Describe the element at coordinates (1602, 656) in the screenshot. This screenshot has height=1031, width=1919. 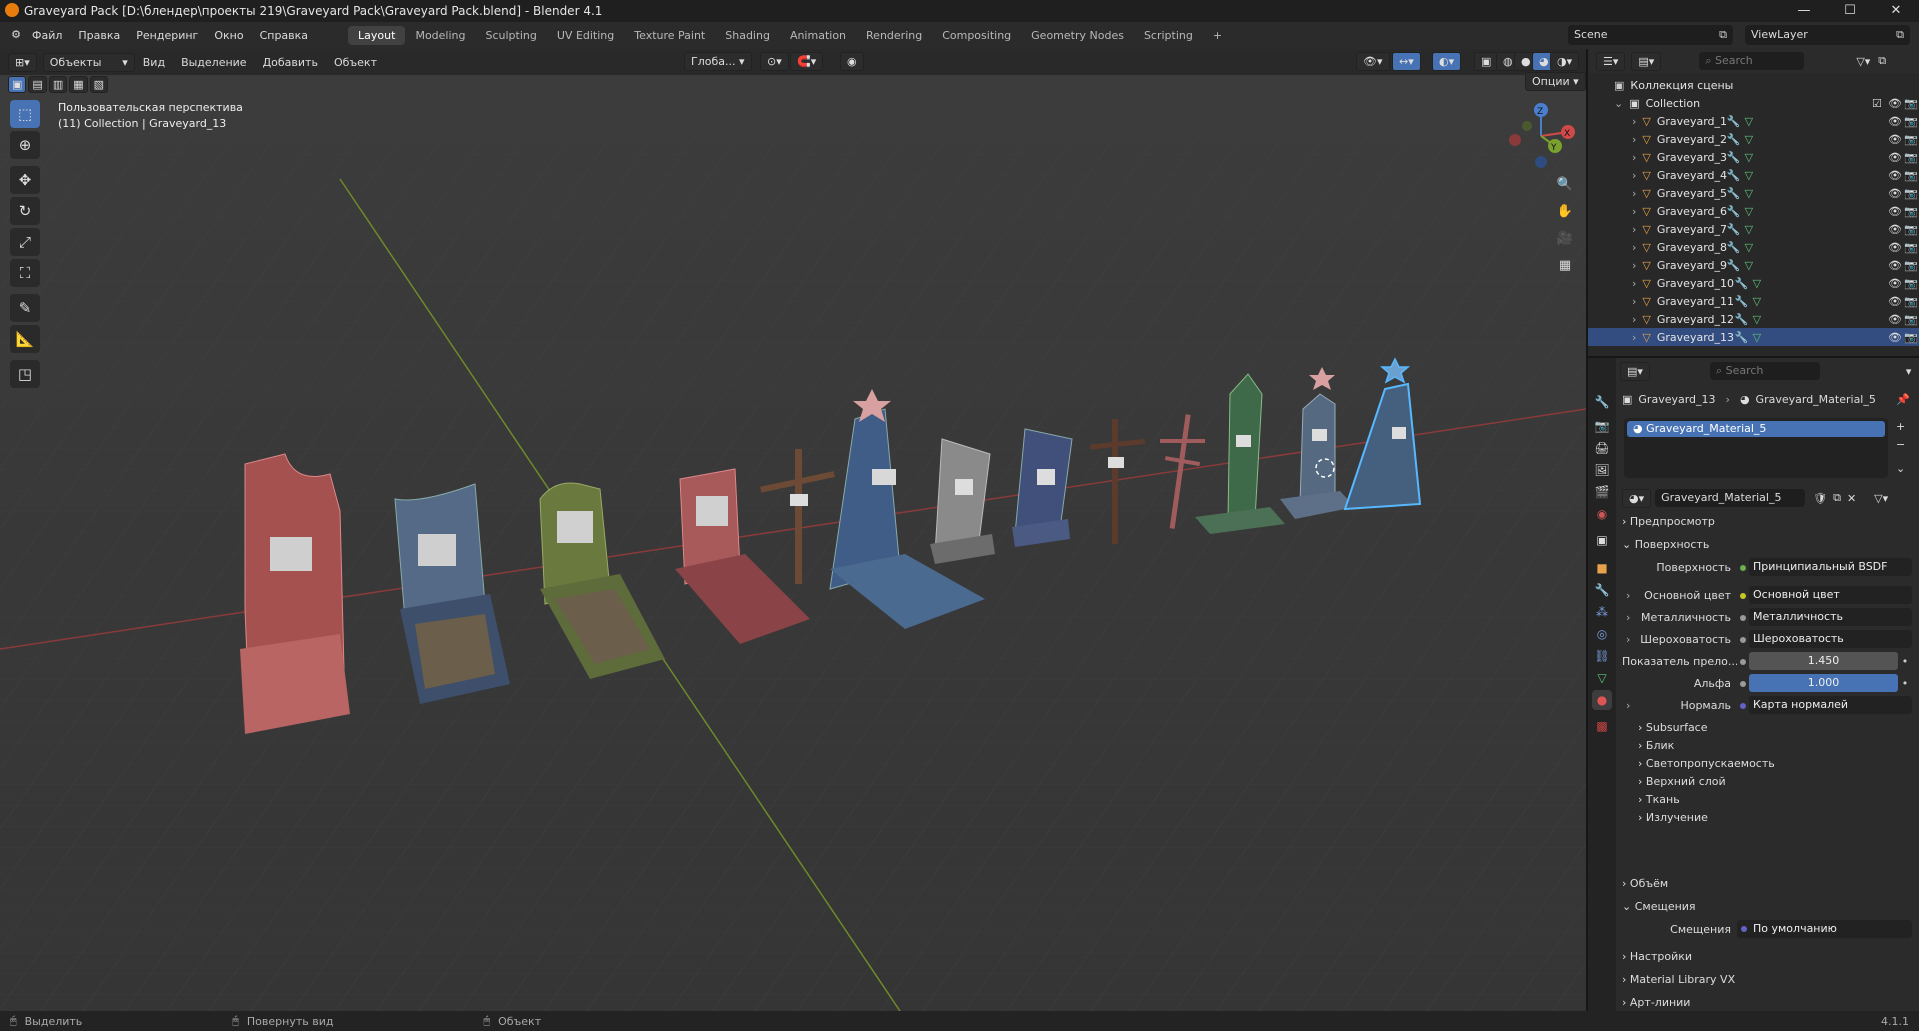
I see `constraints-tab-icon: ⛓` at that location.